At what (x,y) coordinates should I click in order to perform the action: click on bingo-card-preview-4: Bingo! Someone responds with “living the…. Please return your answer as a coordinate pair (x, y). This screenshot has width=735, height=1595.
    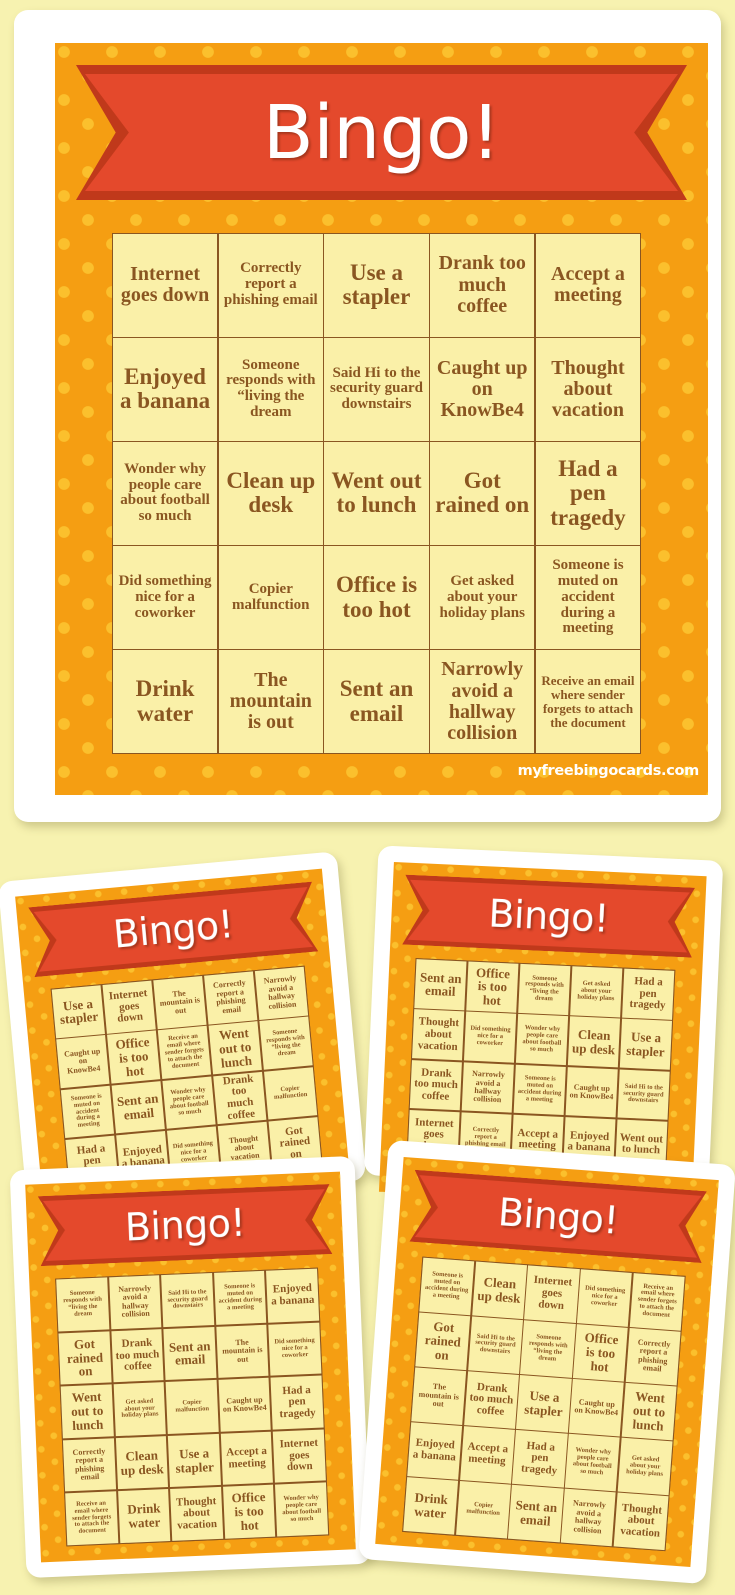
    Looking at the image, I should click on (190, 1367).